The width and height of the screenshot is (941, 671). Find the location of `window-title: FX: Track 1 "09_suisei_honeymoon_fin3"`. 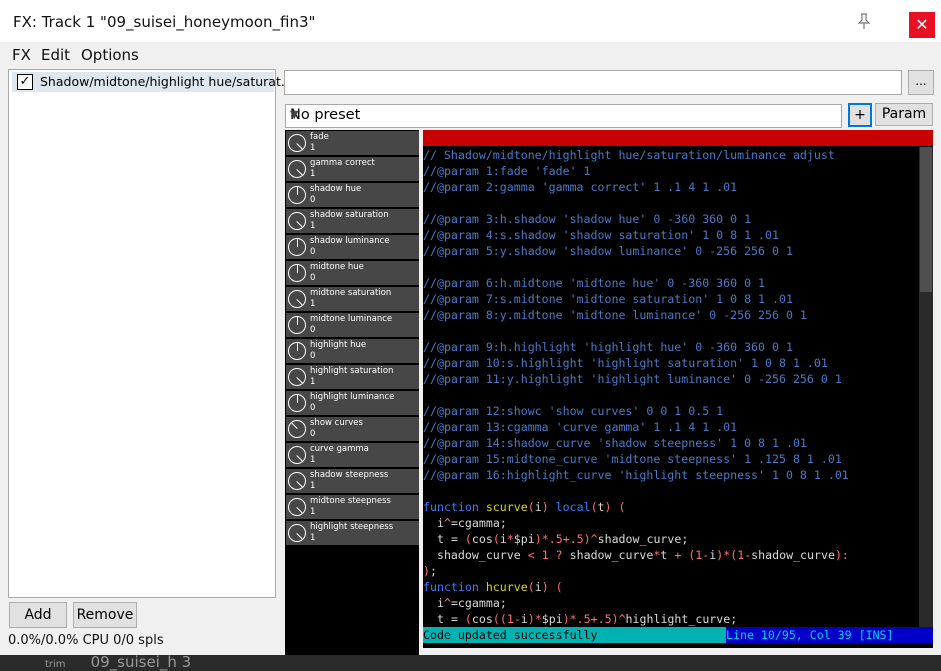

window-title: FX: Track 1 "09_suisei_honeymoon_fin3" is located at coordinates (164, 22).